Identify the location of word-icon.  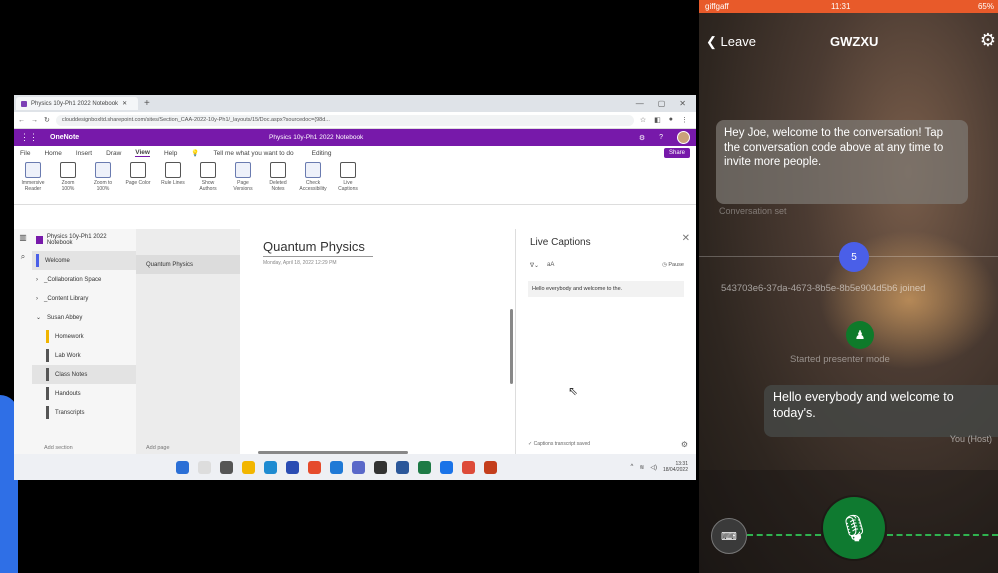
(402, 467).